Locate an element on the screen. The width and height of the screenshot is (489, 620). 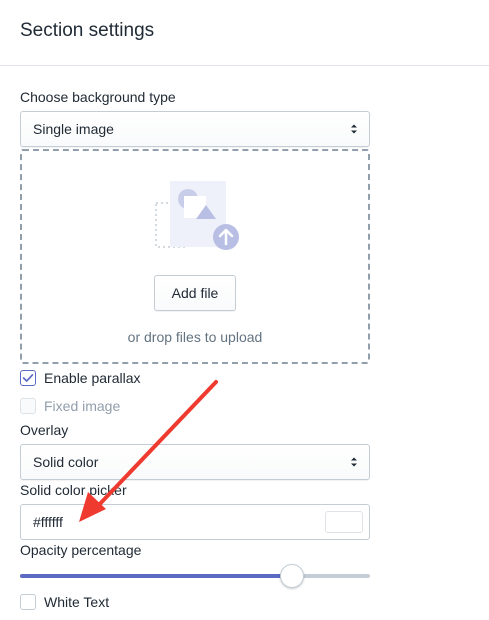
opacity-slider is located at coordinates (195, 575).